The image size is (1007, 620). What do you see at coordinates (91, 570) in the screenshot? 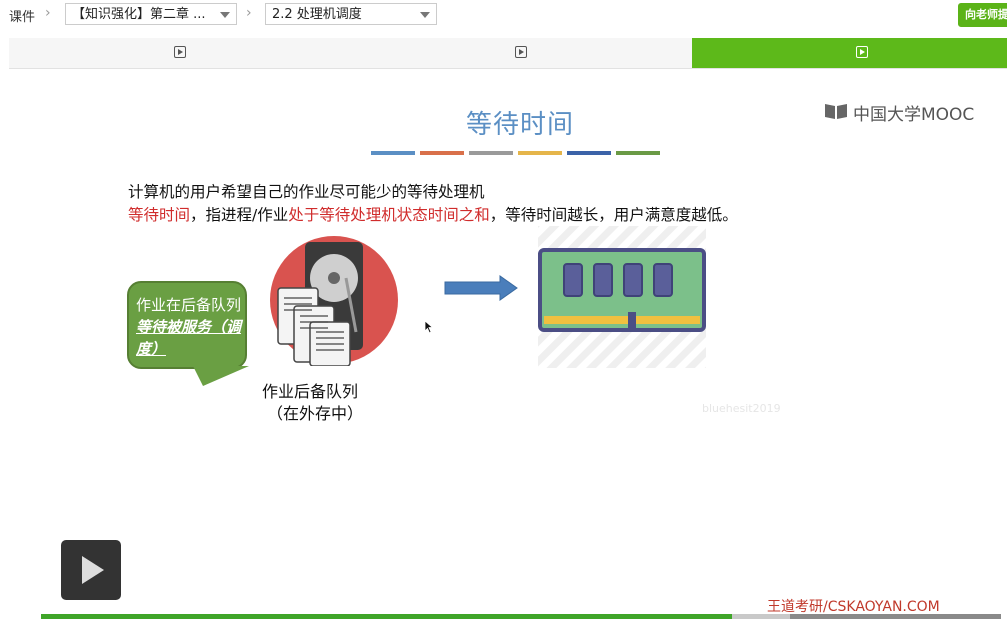
I see `play-button` at bounding box center [91, 570].